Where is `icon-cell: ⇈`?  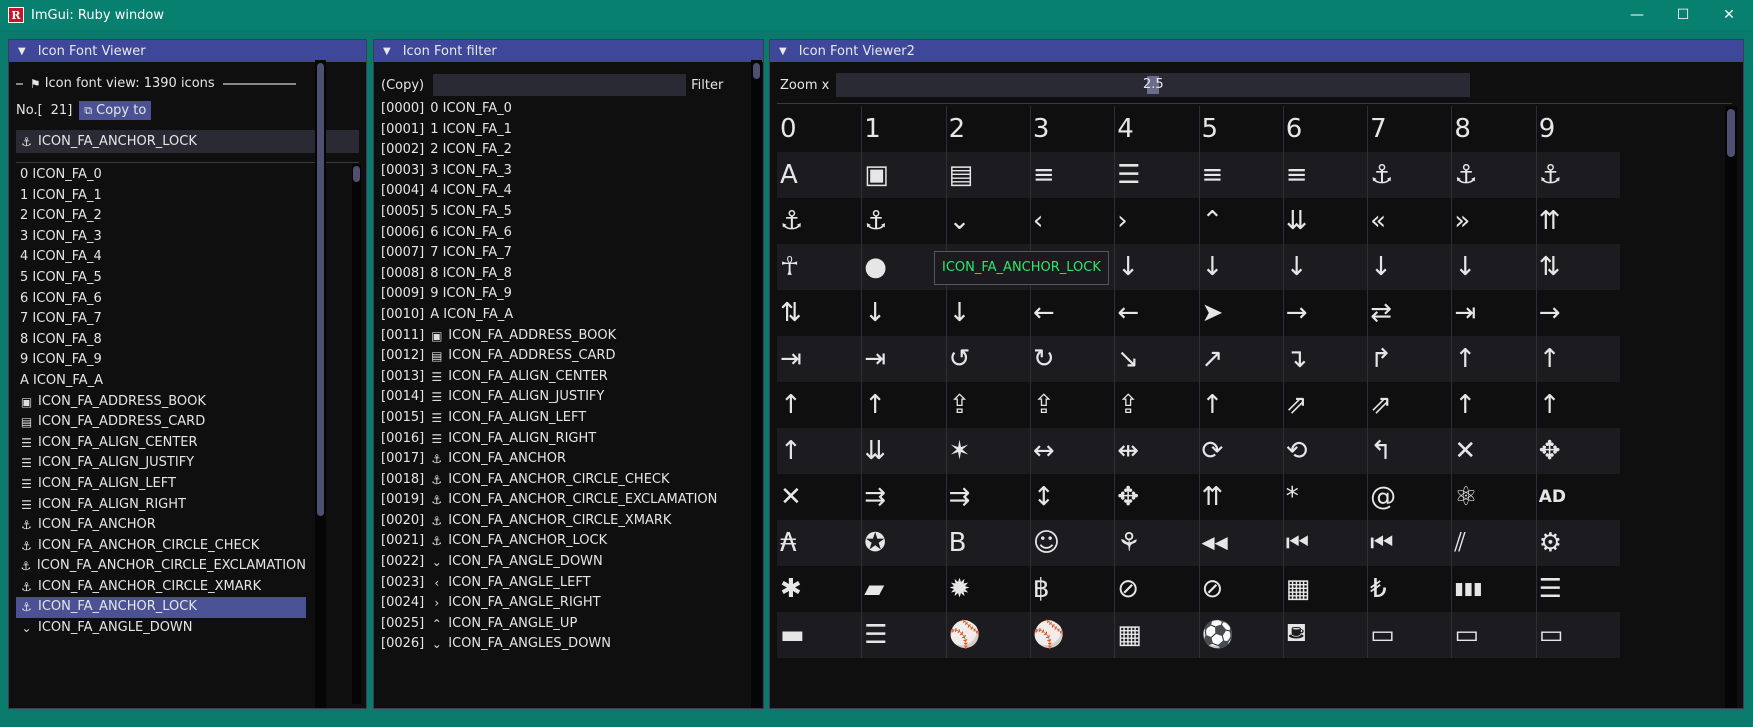
icon-cell: ⇈ is located at coordinates (1578, 221).